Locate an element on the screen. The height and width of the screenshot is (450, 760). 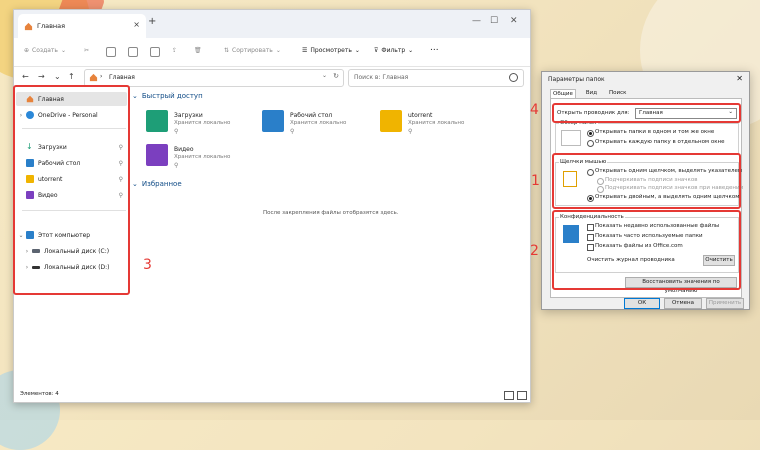
dialog-tabs: Общие Вид Поиск is located at coordinates (589, 93).